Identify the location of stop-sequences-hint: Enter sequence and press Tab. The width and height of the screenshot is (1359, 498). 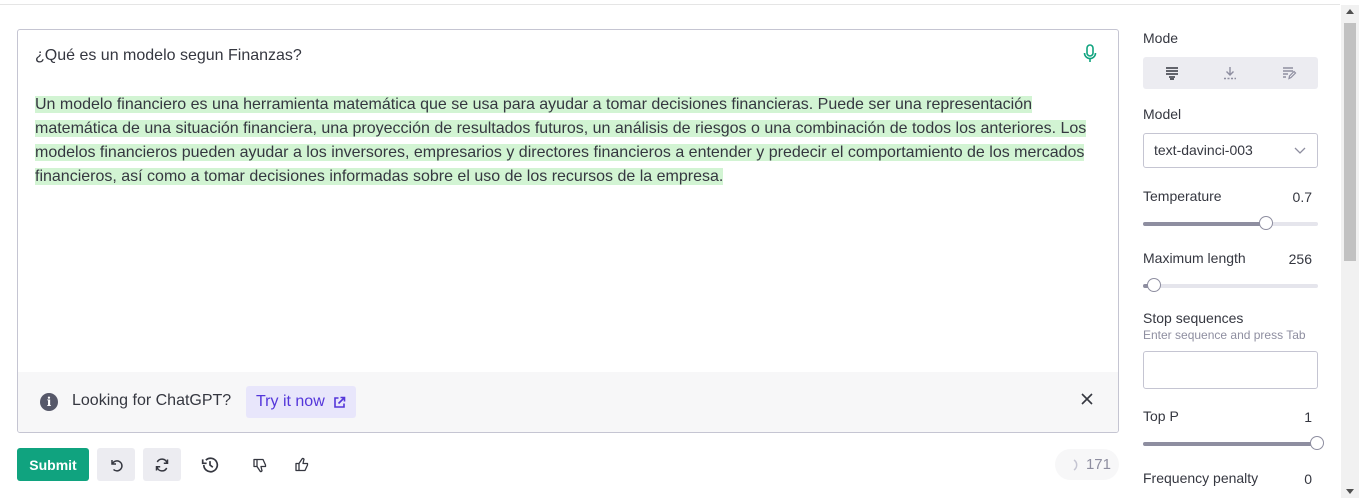
(1224, 335).